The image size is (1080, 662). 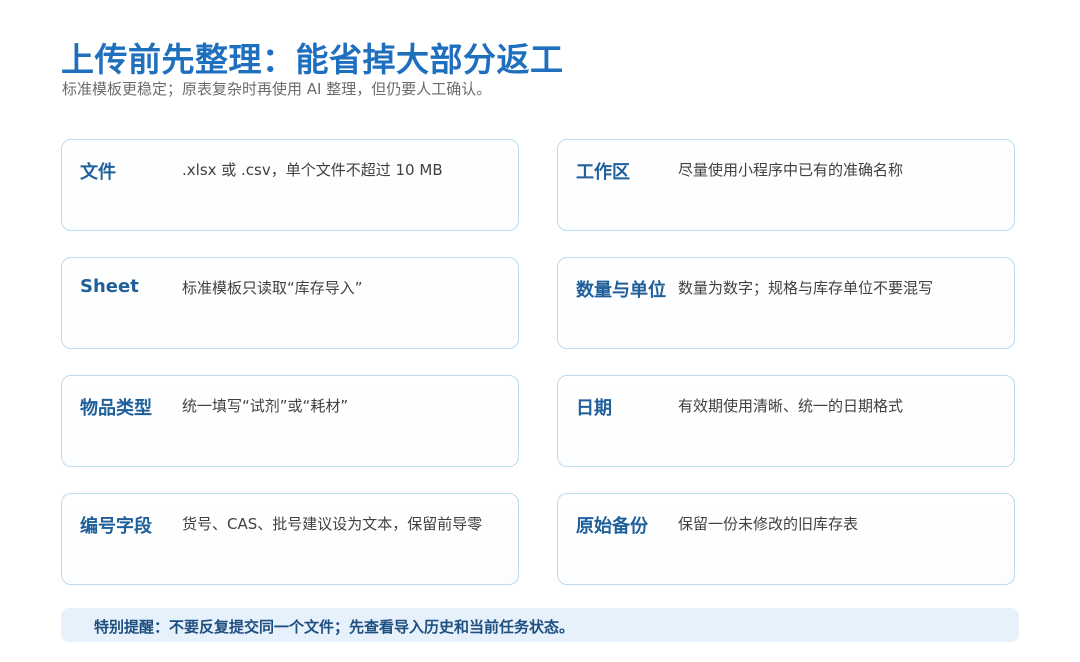 I want to click on reminder-banner: 特别提醒：不要反复提交同一个文件；先查看导入历史和当前任务状态。, so click(x=540, y=625).